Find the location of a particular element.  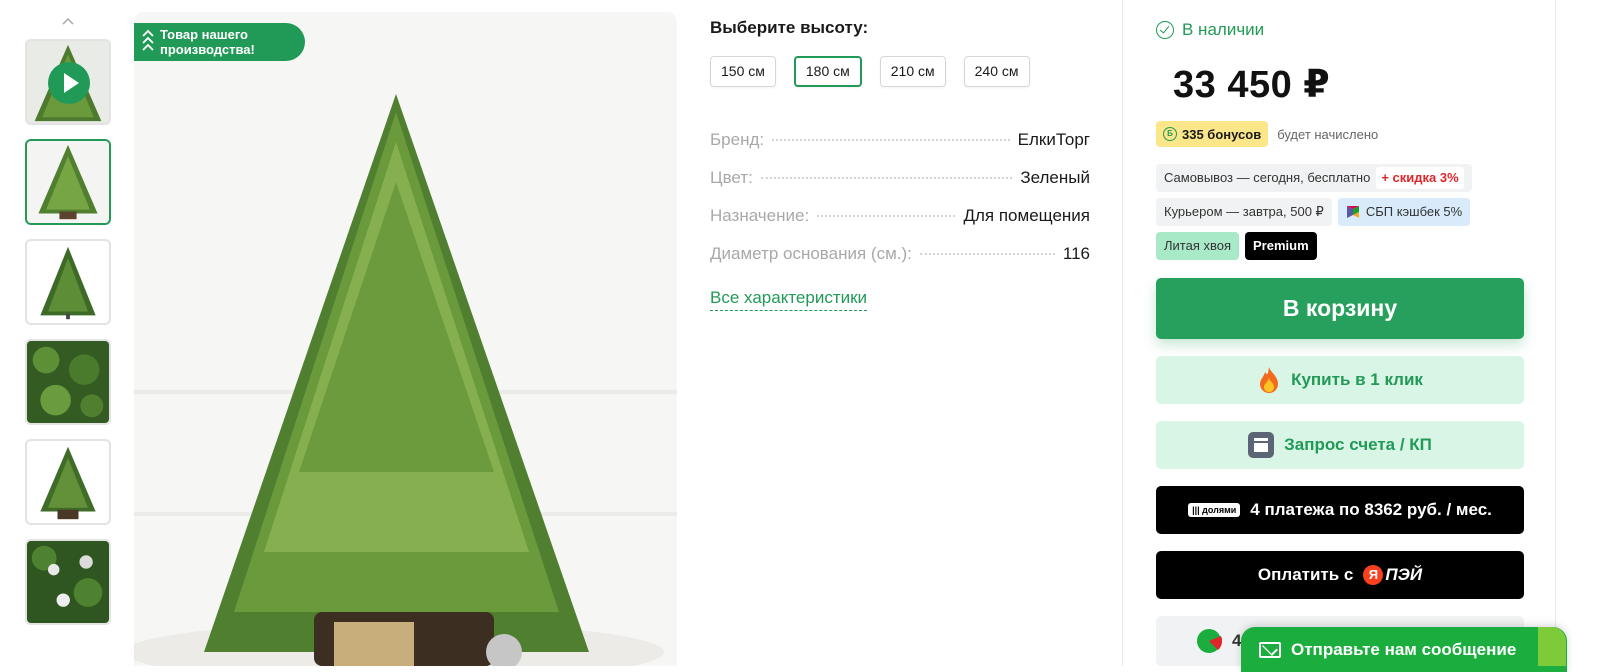

spec-row-color: Цвет: Зеленый is located at coordinates (900, 187).